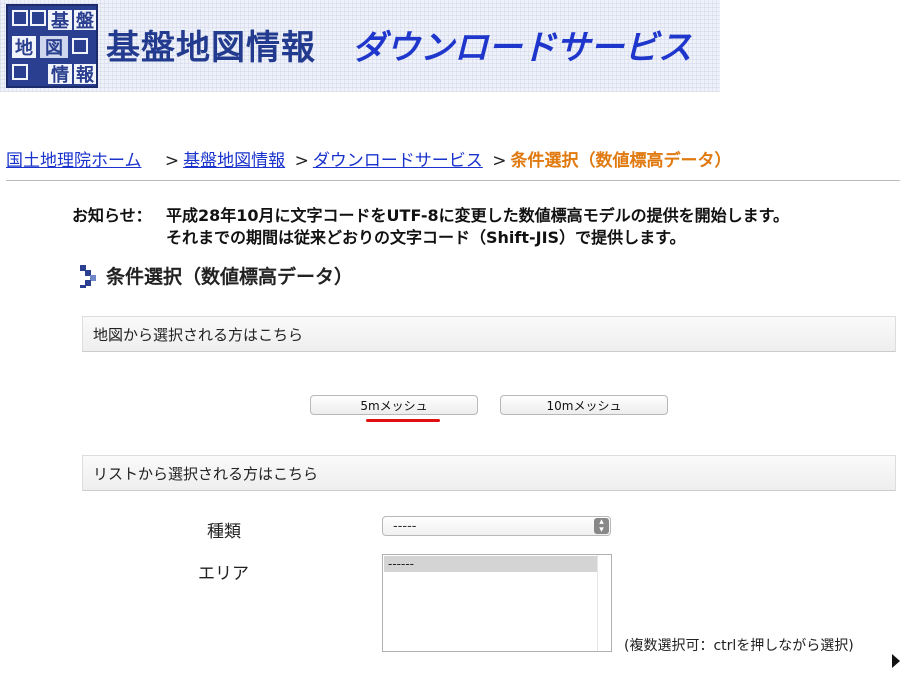 Image resolution: width=900 pixels, height=676 pixels. I want to click on logo-char: 基, so click(60, 21).